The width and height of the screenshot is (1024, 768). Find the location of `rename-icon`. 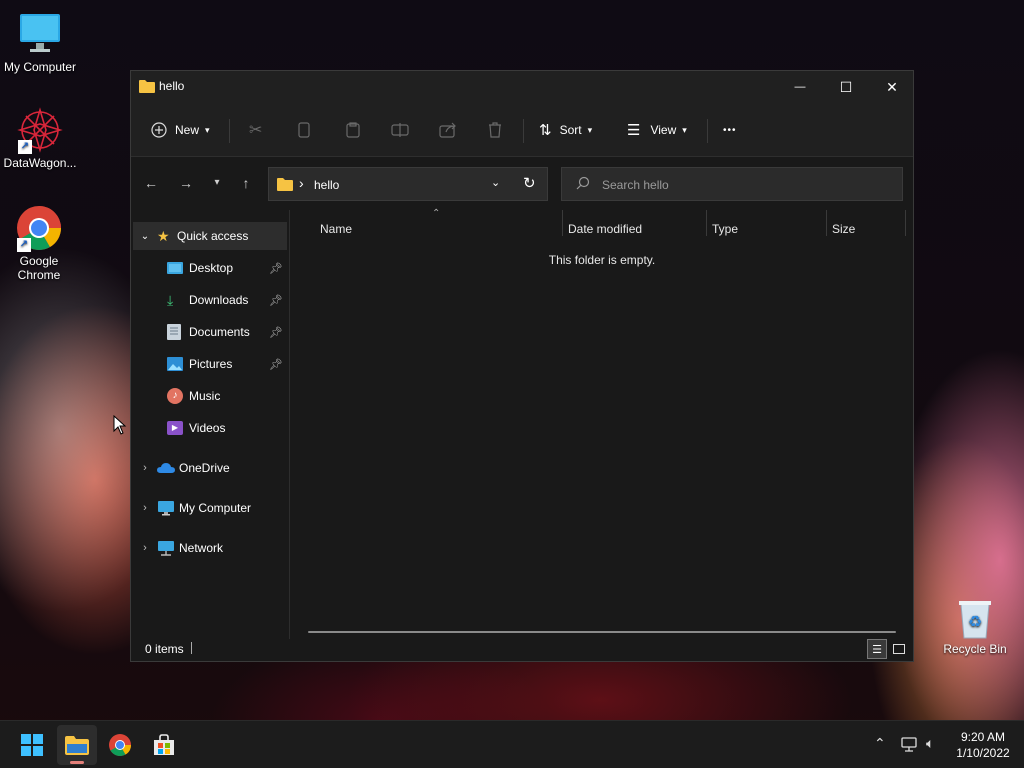

rename-icon is located at coordinates (400, 130).